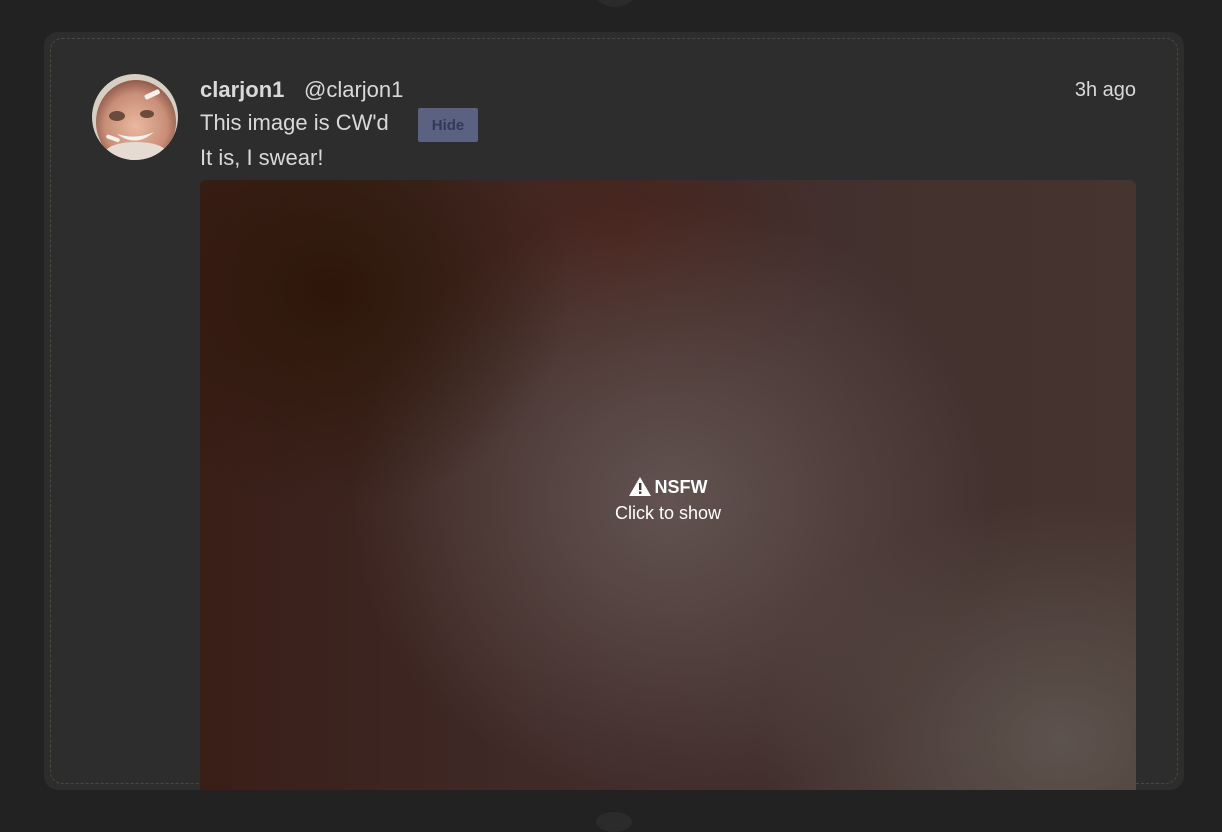  Describe the element at coordinates (681, 487) in the screenshot. I see `nsfw-label: NSFW` at that location.